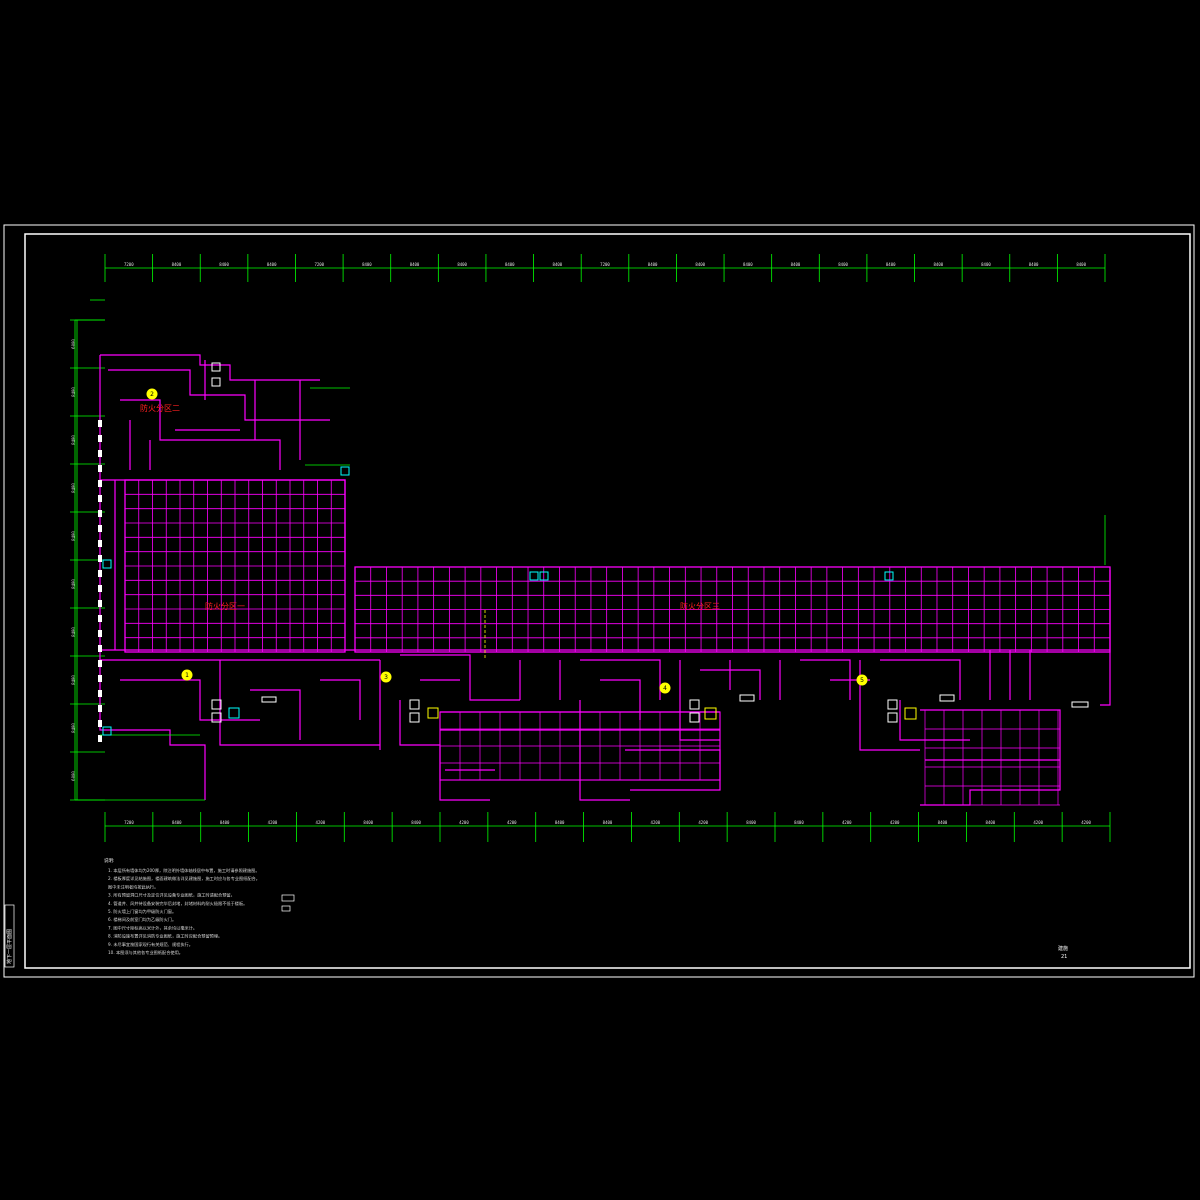 The width and height of the screenshot is (1200, 1200). Describe the element at coordinates (109, 860) in the screenshot. I see `notes-heading: 说明:` at that location.